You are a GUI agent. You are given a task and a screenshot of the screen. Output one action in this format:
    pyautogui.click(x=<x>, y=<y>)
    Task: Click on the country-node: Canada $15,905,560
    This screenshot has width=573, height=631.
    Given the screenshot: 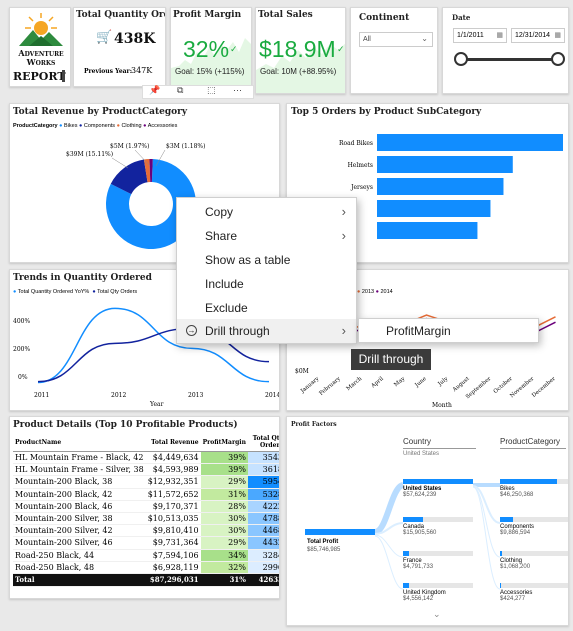 What is the action you would take?
    pyautogui.click(x=438, y=526)
    